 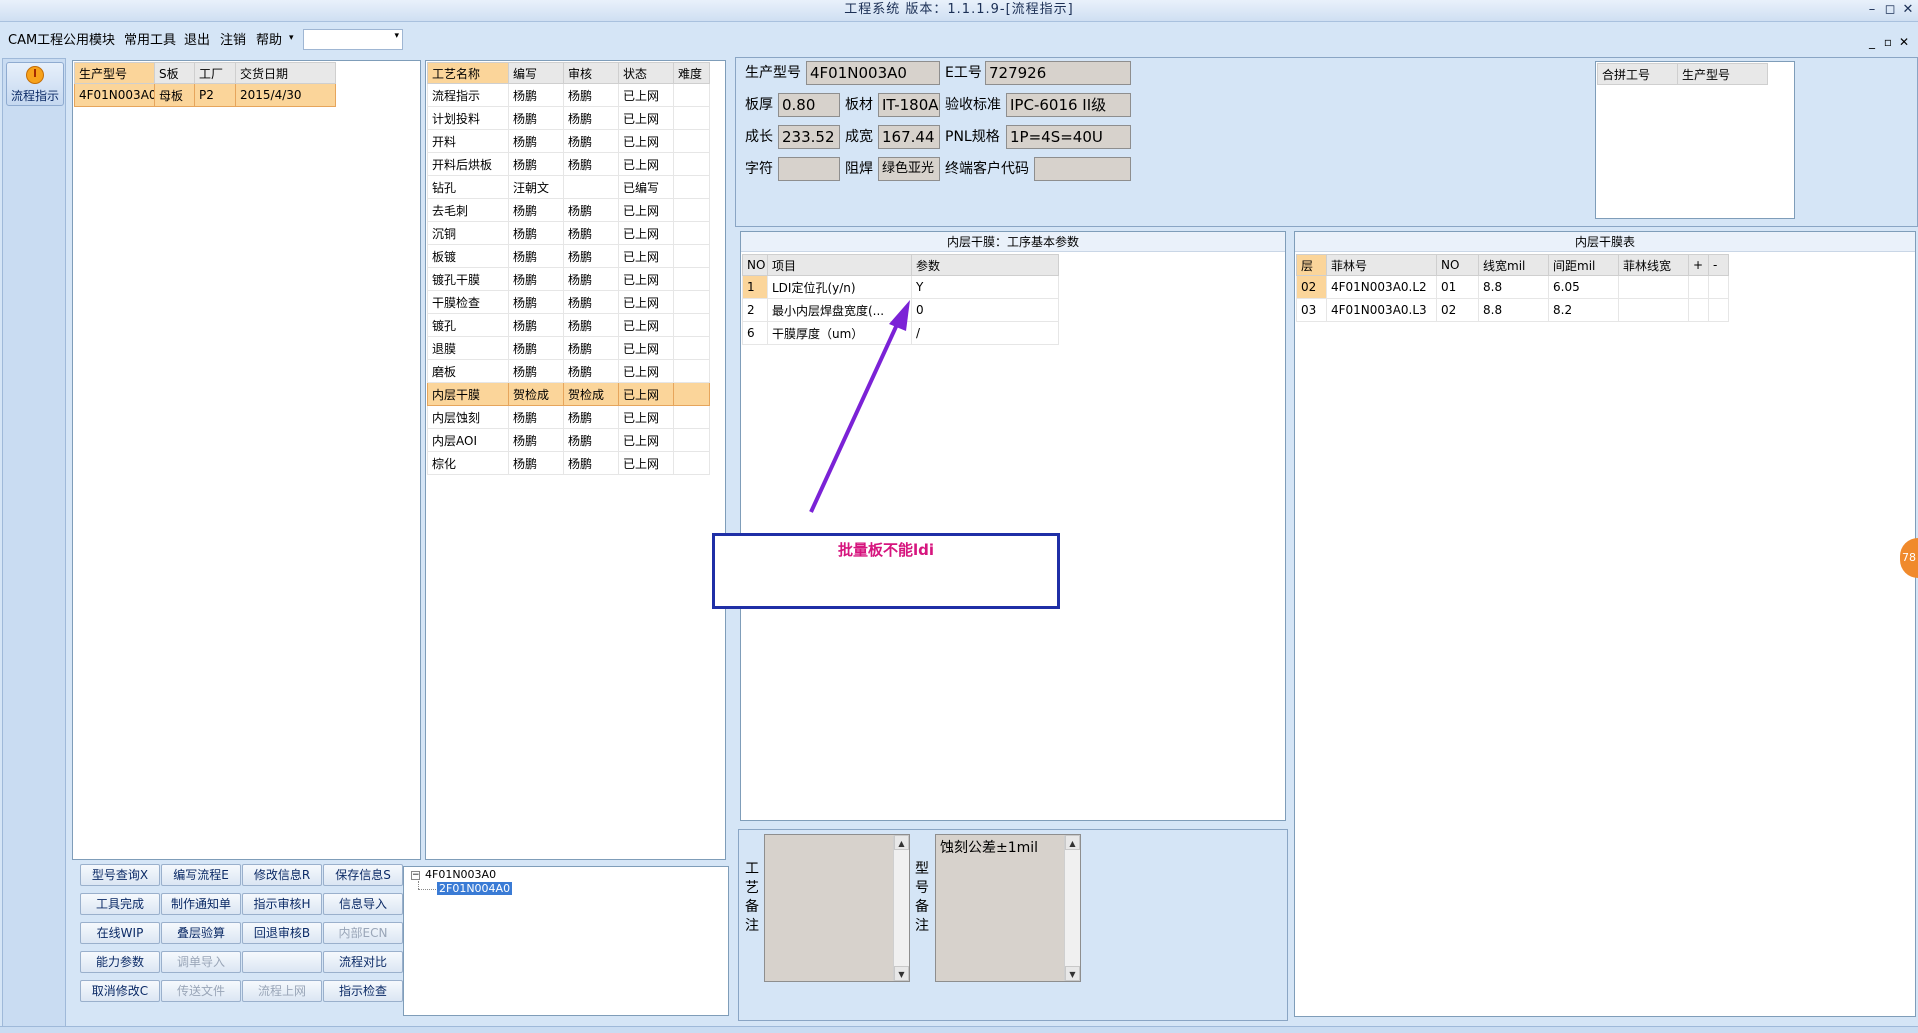 What do you see at coordinates (1888, 42) in the screenshot?
I see `mdi-restore-icon: ▫` at bounding box center [1888, 42].